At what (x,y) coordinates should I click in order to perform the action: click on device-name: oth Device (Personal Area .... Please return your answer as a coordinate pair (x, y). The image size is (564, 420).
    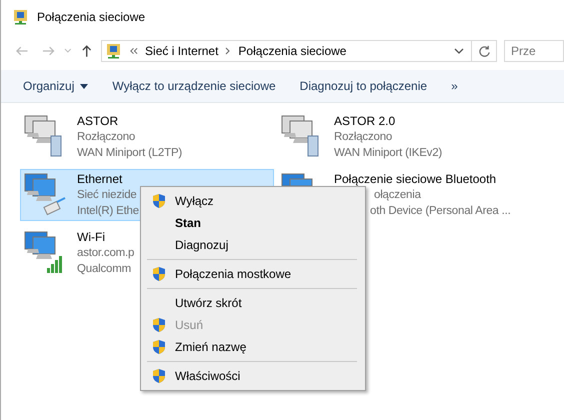
    Looking at the image, I should click on (440, 211).